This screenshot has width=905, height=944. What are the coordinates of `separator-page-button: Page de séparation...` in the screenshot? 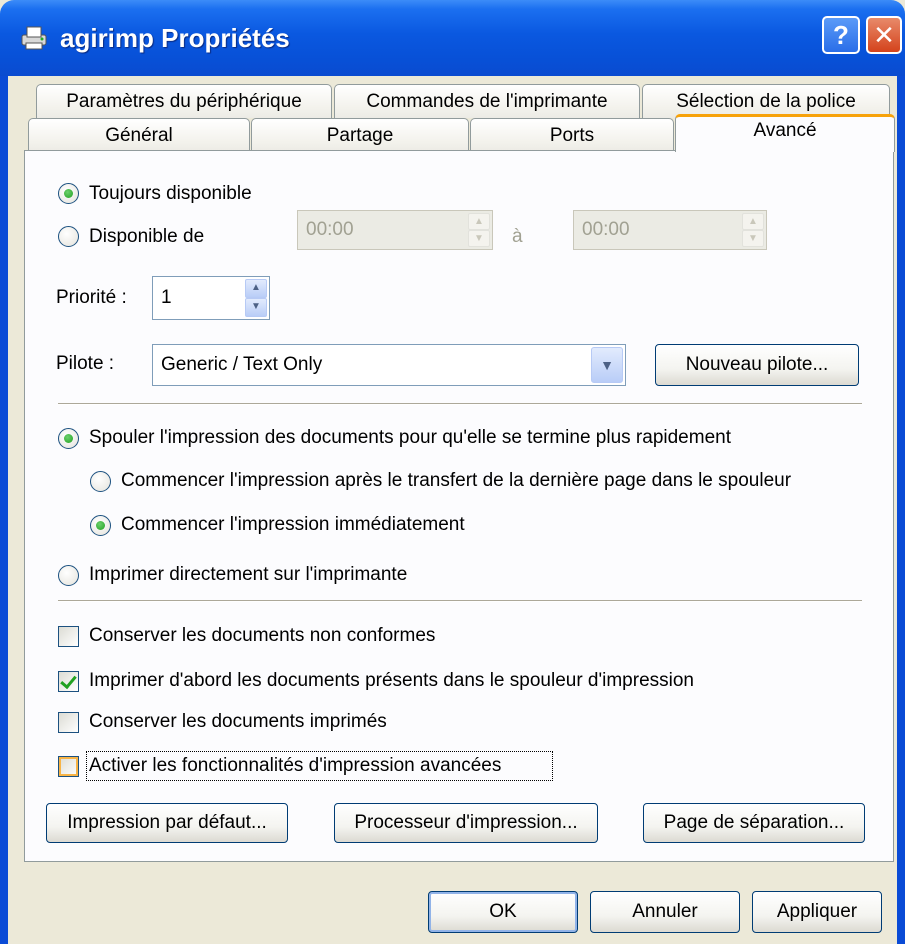 It's located at (754, 823).